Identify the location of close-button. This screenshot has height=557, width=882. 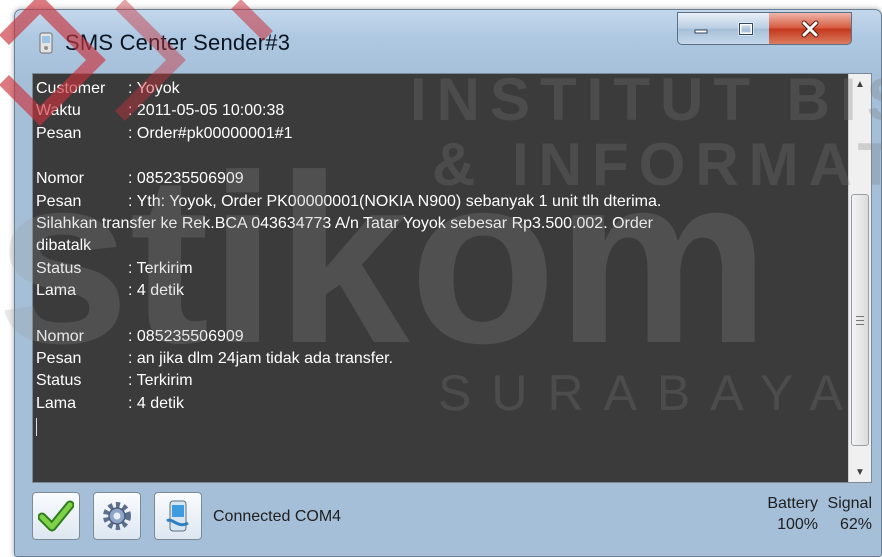
(810, 28).